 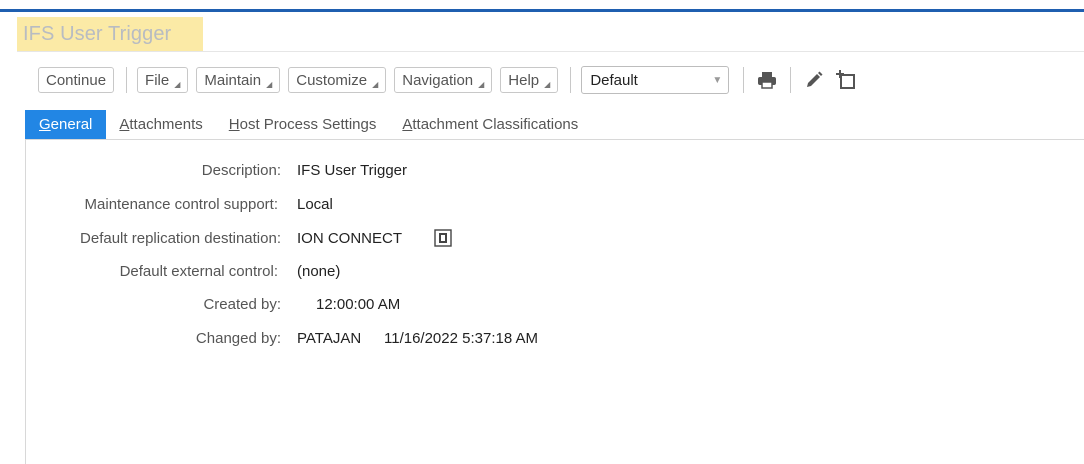 What do you see at coordinates (767, 80) in the screenshot?
I see `printer-icon` at bounding box center [767, 80].